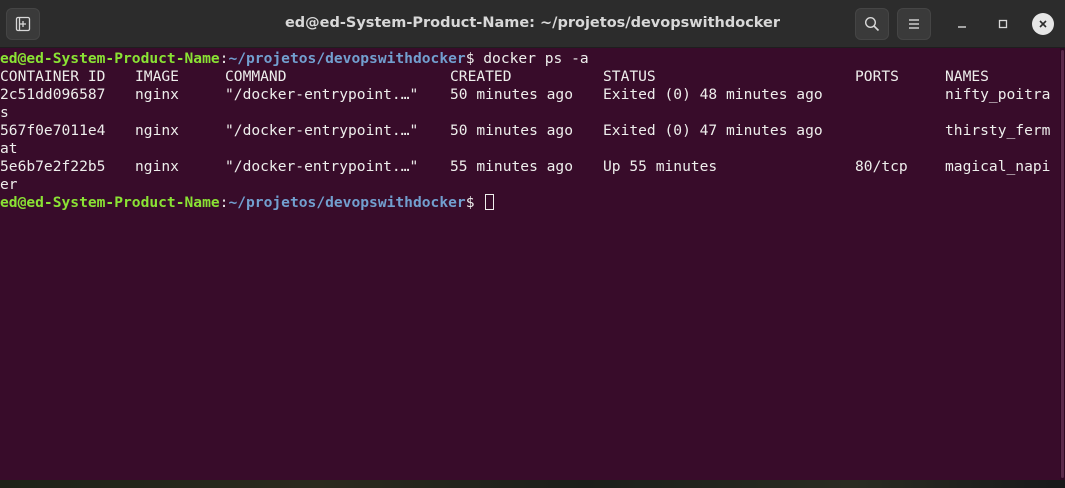 This screenshot has width=1065, height=488. Describe the element at coordinates (53, 166) in the screenshot. I see `cell-container-id: 5e6b7e2f22b5` at that location.